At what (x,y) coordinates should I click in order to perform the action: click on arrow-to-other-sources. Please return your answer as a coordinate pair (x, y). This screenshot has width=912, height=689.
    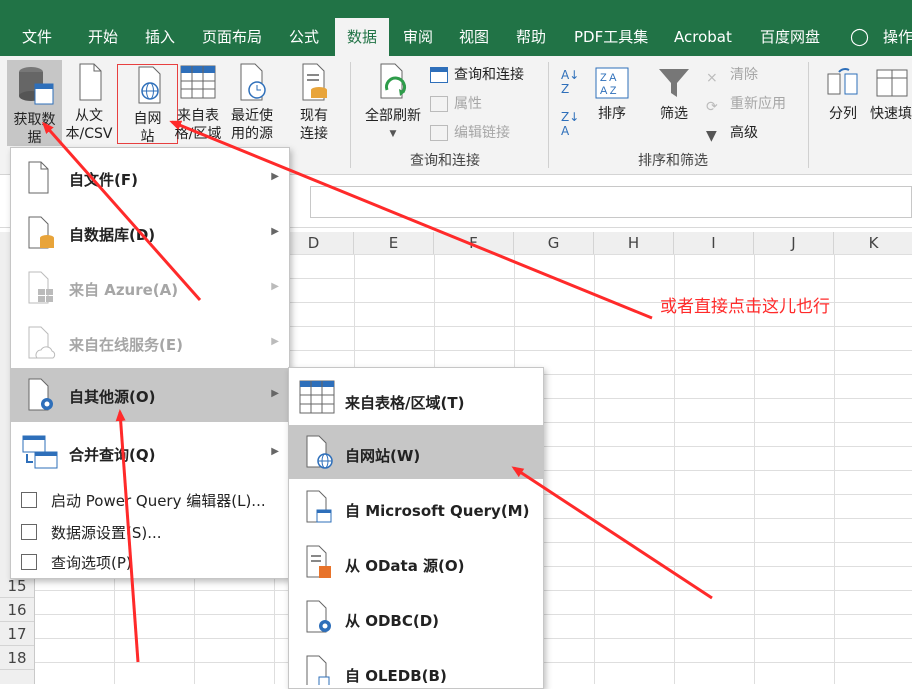
    Looking at the image, I should click on (127, 536).